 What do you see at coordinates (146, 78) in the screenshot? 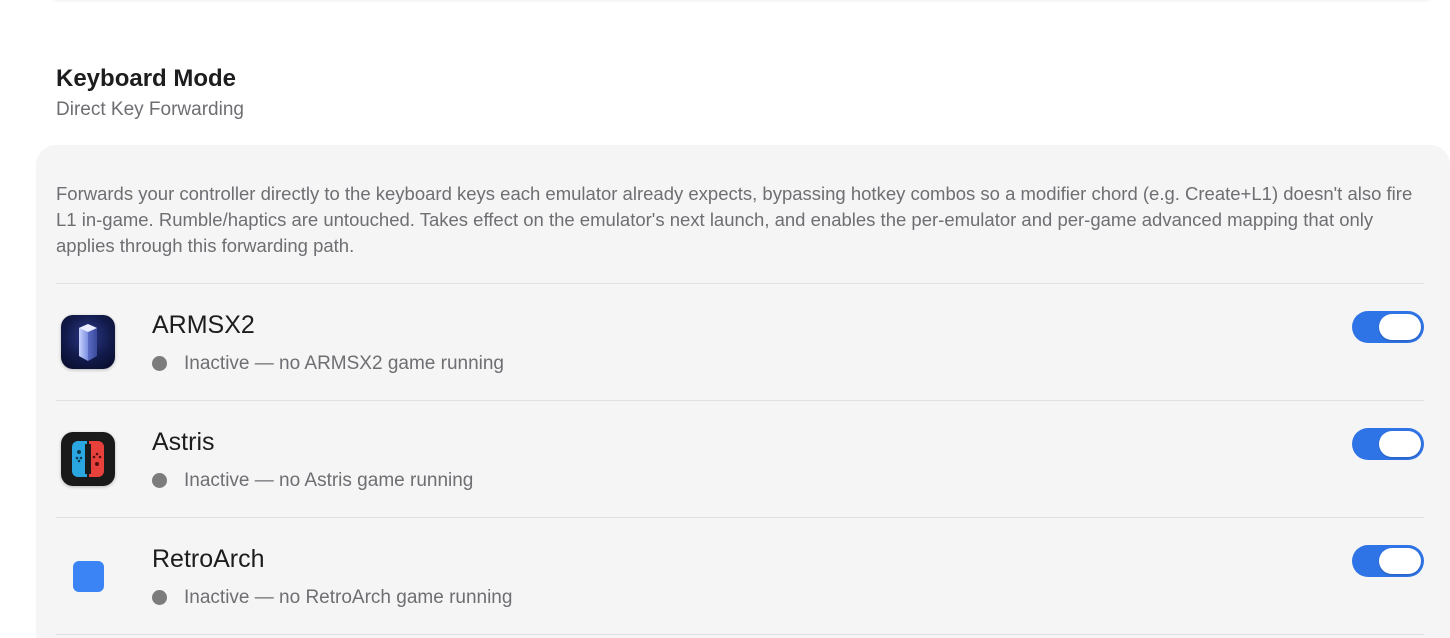
I see `section-title: Keyboard Mode` at bounding box center [146, 78].